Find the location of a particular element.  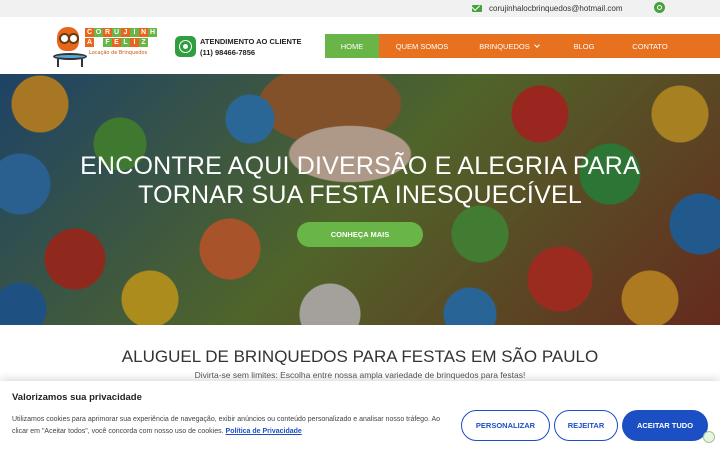

chevron-down-icon is located at coordinates (536, 44).